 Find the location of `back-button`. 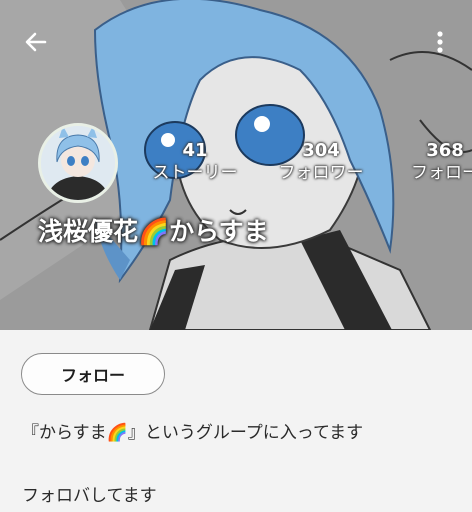

back-button is located at coordinates (36, 42).